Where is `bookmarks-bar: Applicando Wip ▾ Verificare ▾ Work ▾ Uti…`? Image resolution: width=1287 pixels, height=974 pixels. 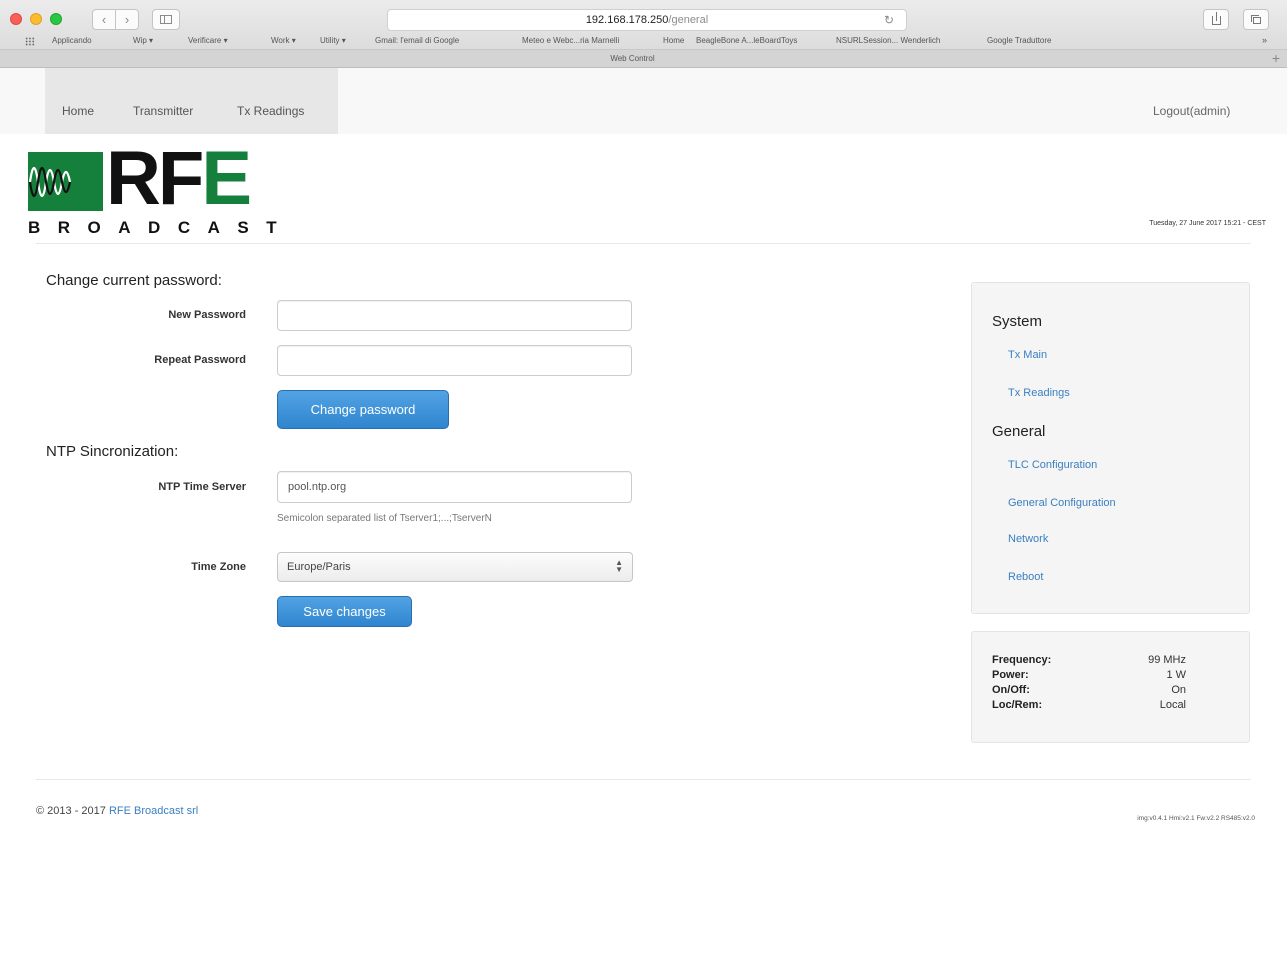
bookmarks-bar: Applicando Wip ▾ Verificare ▾ Work ▾ Uti… is located at coordinates (643, 42).